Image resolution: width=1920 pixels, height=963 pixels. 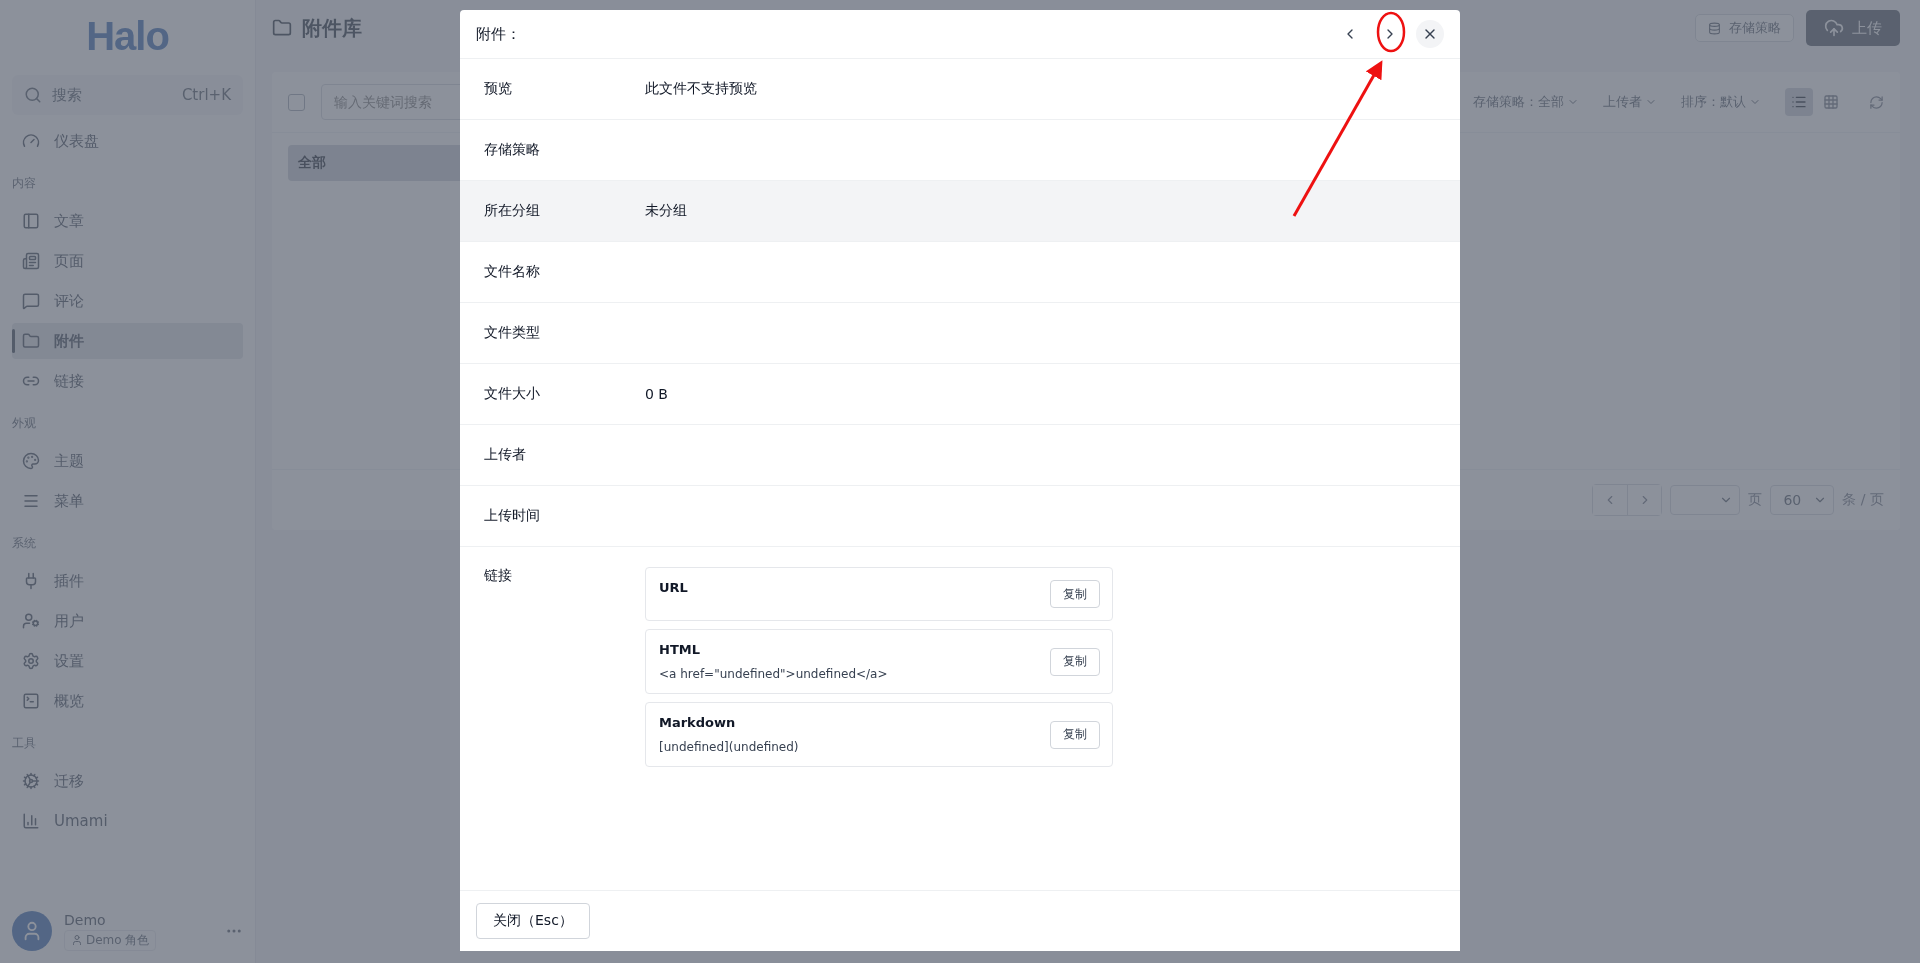 I want to click on field-value: 0 B, so click(x=656, y=394).